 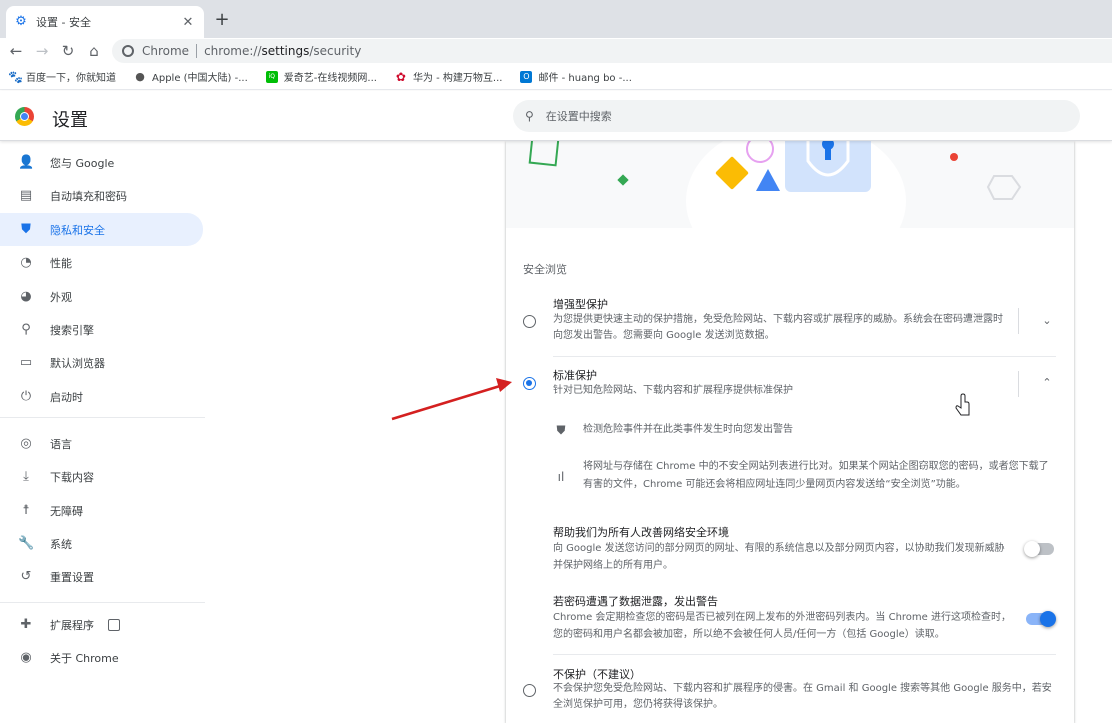 I want to click on sidebar-item-label: 性能, so click(x=61, y=263).